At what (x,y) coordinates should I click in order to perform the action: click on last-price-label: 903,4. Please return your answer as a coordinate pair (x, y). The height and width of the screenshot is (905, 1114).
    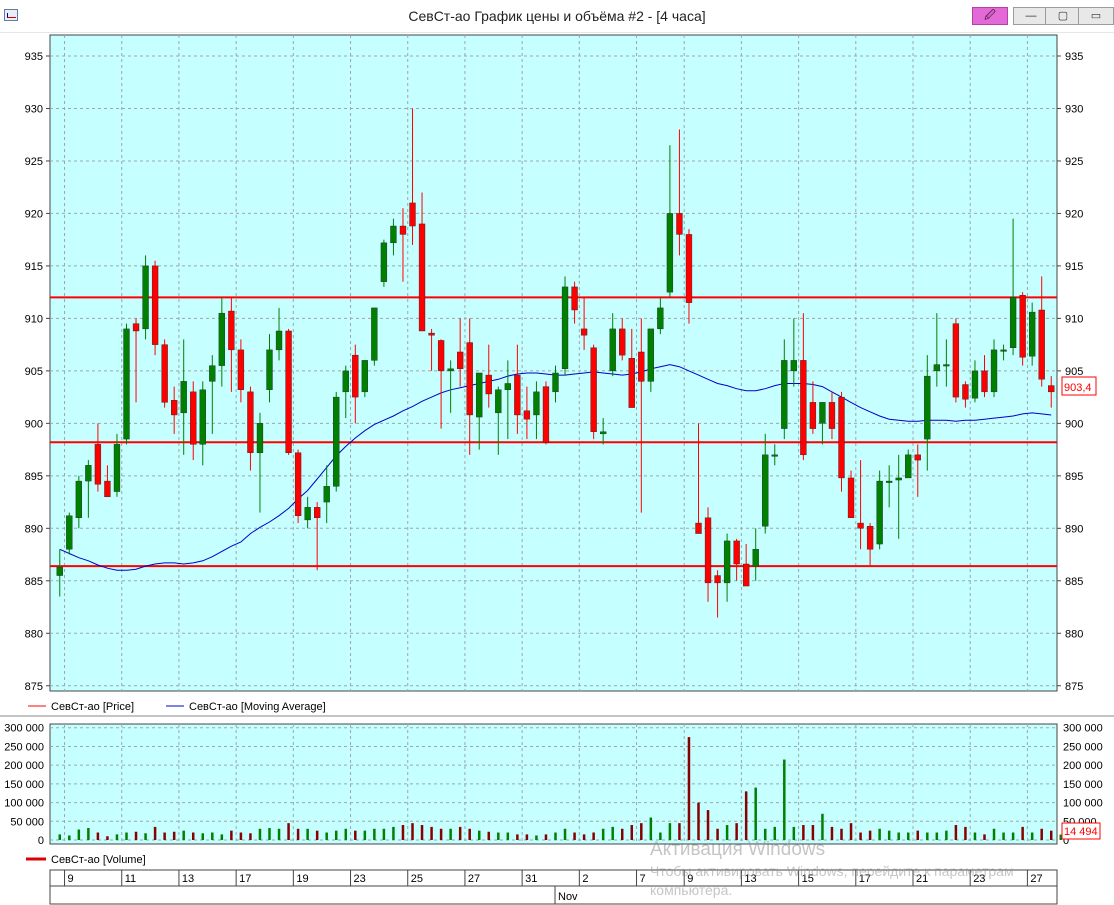
    Looking at the image, I should click on (1078, 388).